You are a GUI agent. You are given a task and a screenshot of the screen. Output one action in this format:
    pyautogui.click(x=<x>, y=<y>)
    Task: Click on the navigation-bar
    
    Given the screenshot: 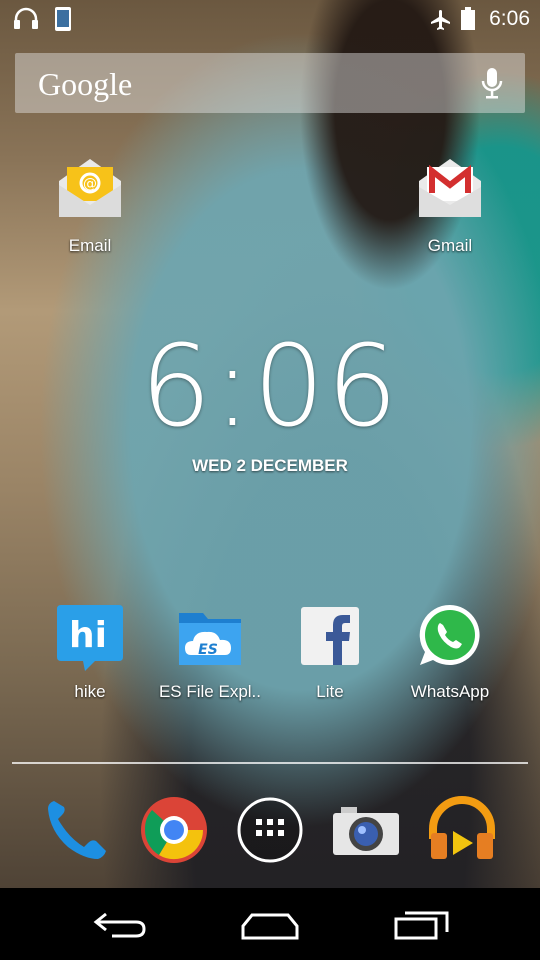 What is the action you would take?
    pyautogui.click(x=270, y=924)
    